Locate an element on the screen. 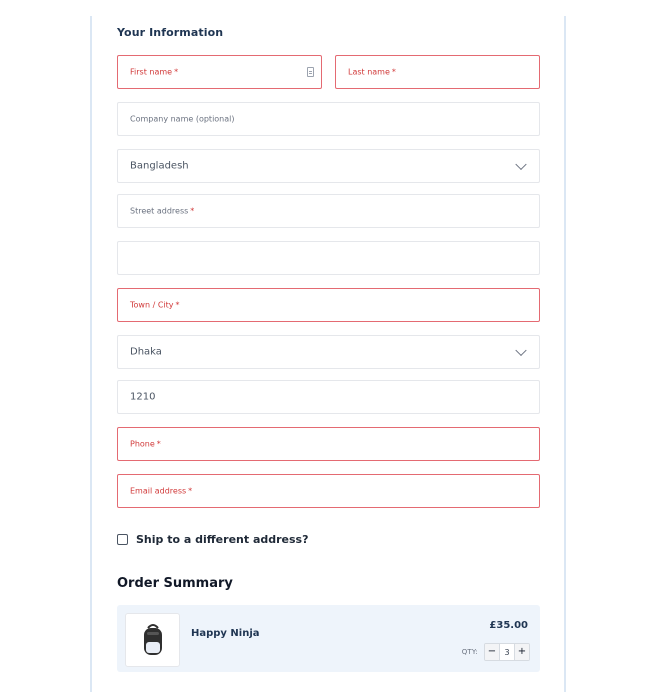  phone-label: Phone * is located at coordinates (145, 444).